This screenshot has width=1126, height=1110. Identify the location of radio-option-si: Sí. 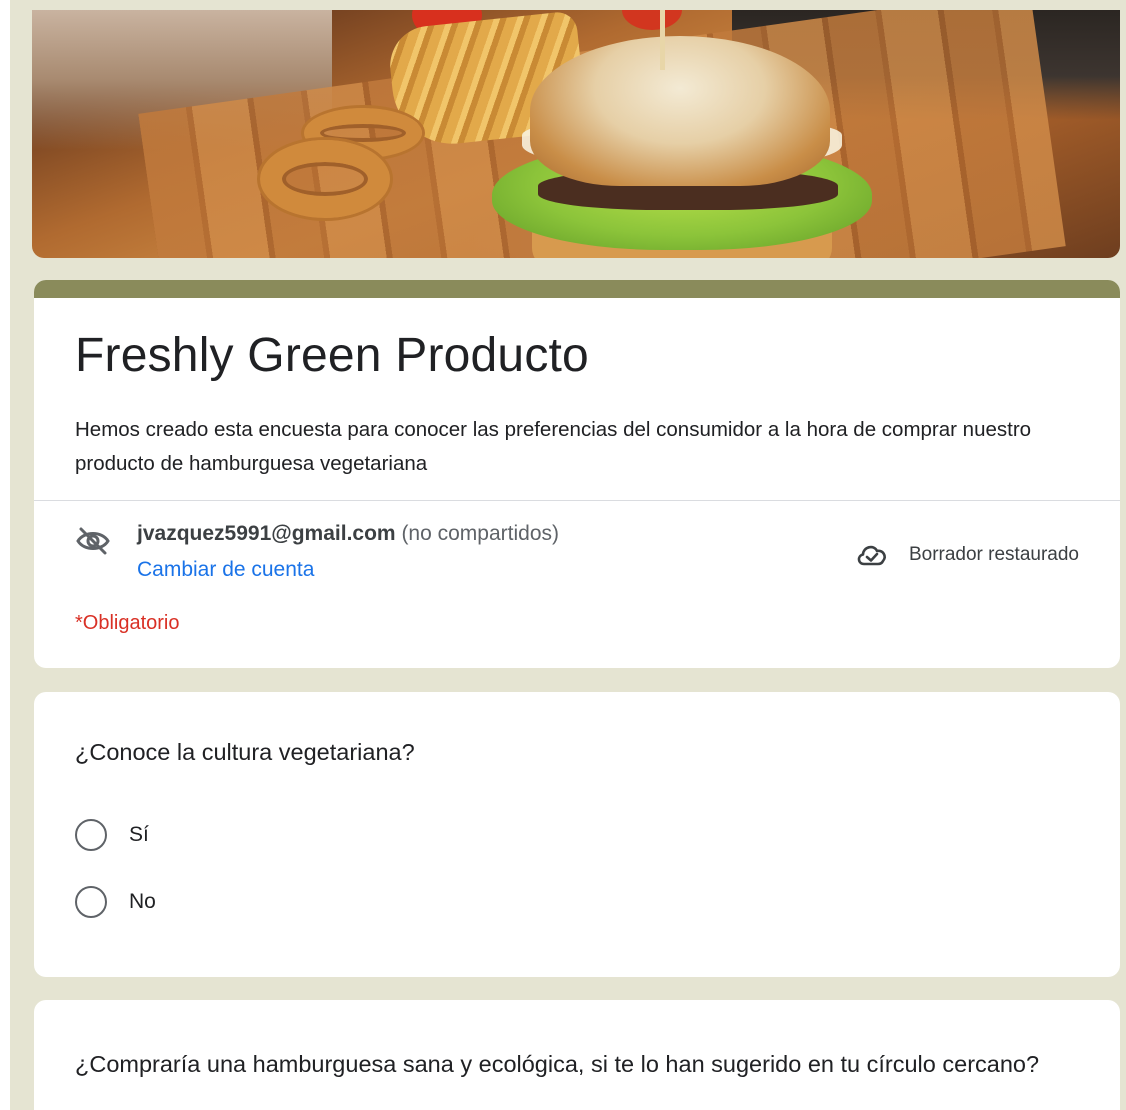
(112, 835).